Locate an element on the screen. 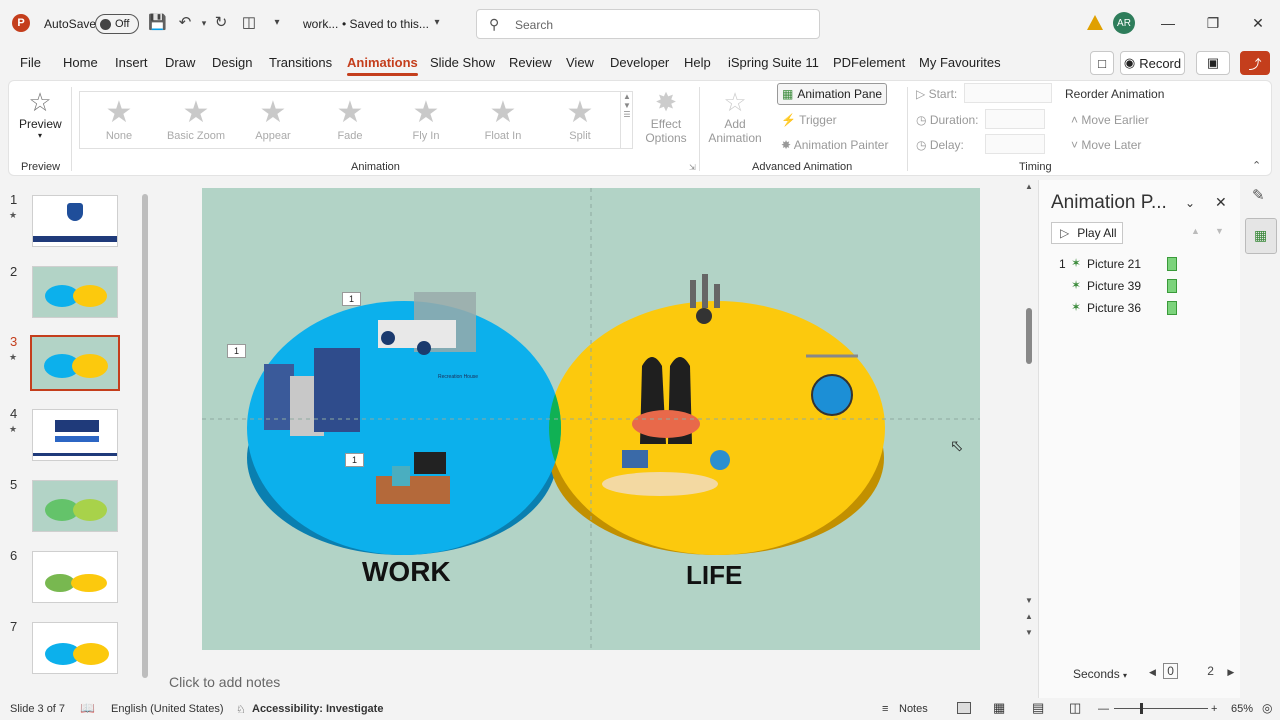 This screenshot has width=1280, height=720. timeline-scale: ◀ 0 2 ▶ is located at coordinates (1191, 671).